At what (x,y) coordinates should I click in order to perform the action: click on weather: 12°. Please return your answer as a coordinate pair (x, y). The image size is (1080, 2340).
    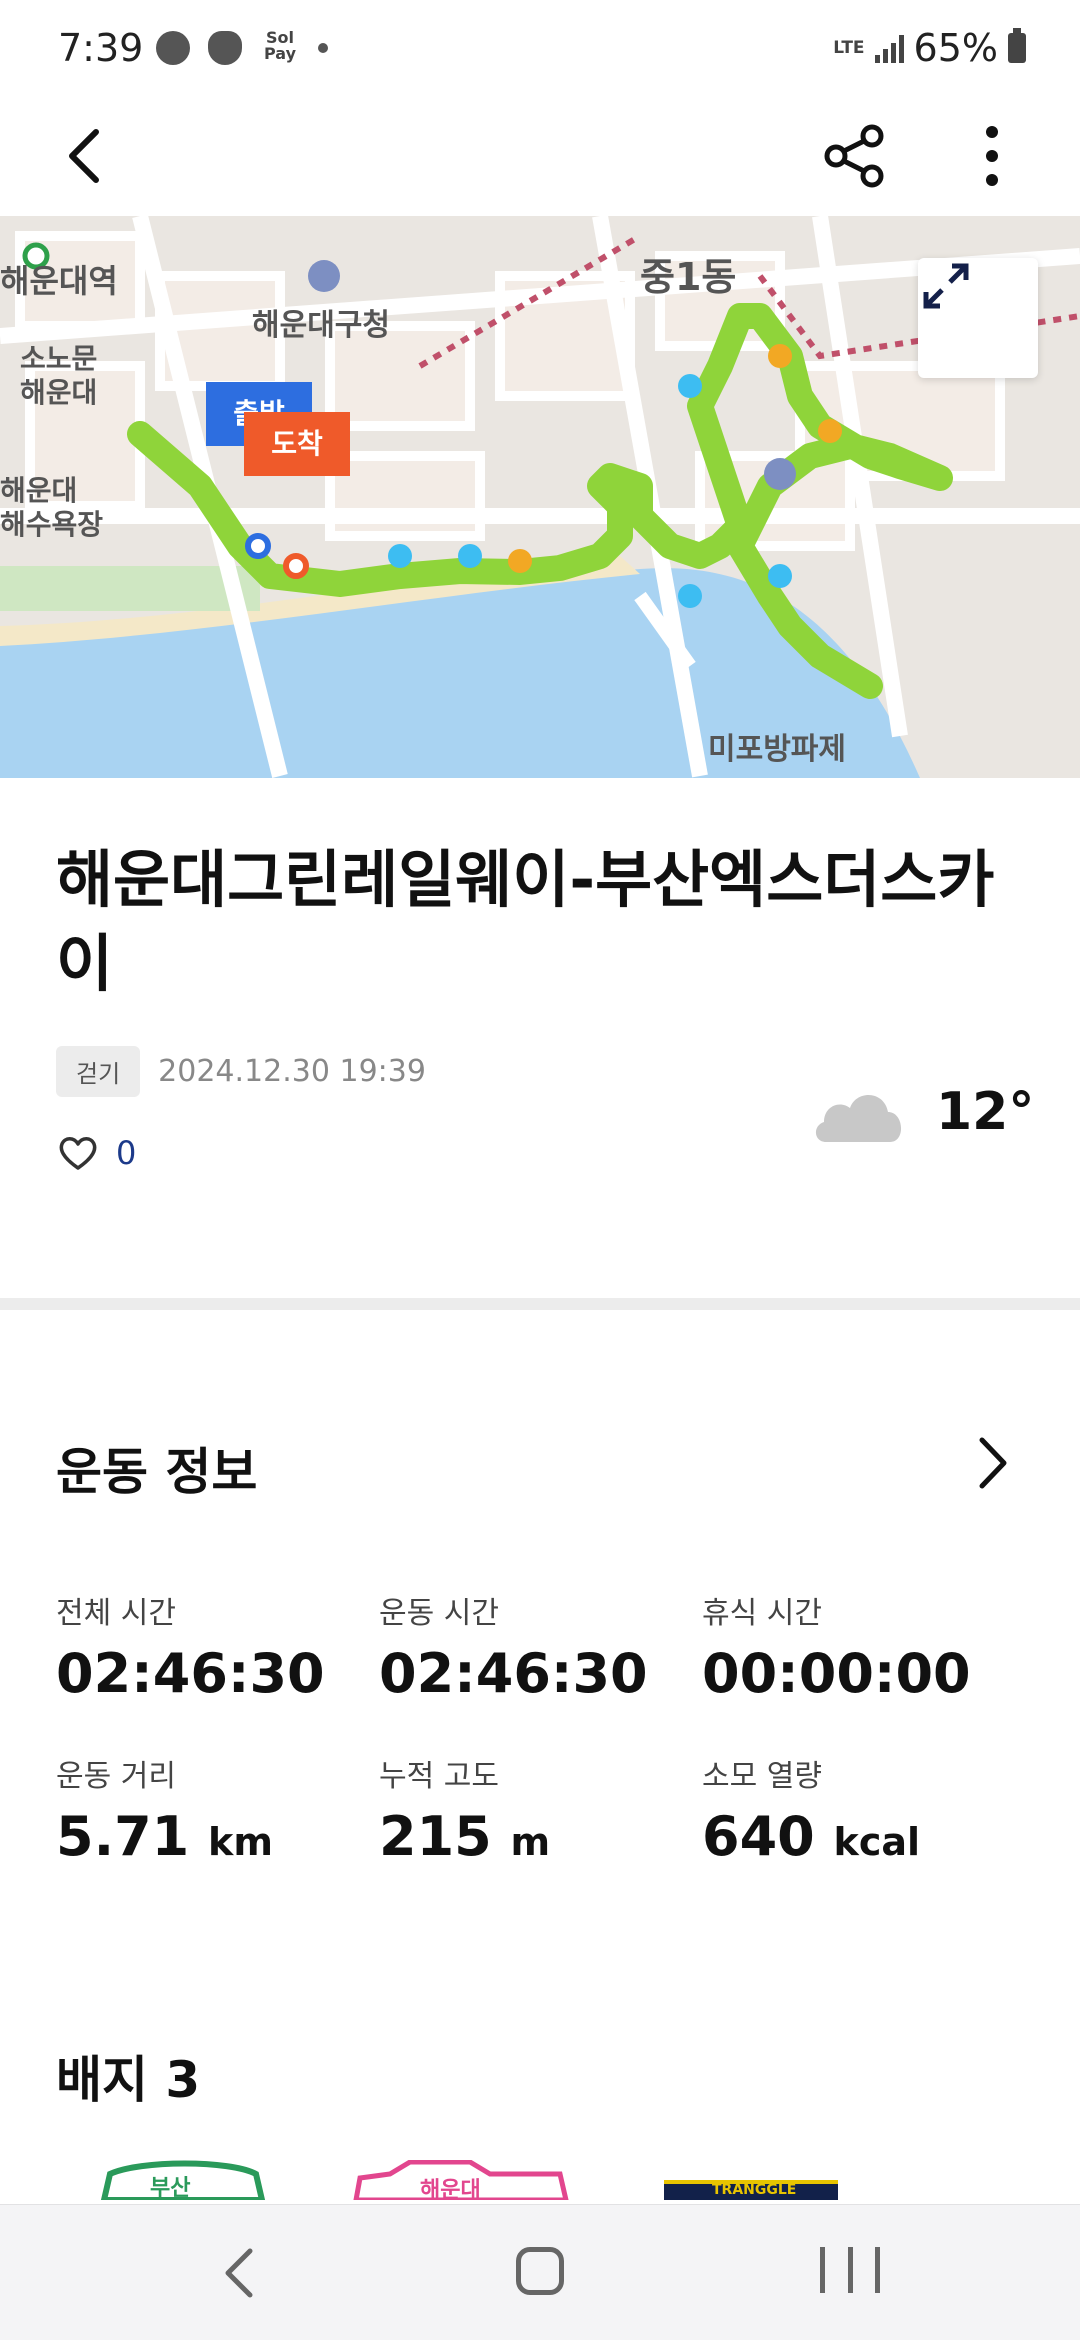
    Looking at the image, I should click on (923, 1112).